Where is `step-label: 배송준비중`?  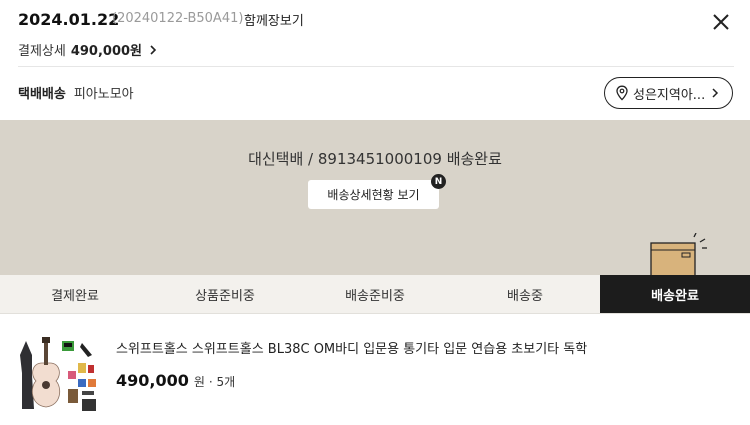 step-label: 배송준비중 is located at coordinates (375, 296).